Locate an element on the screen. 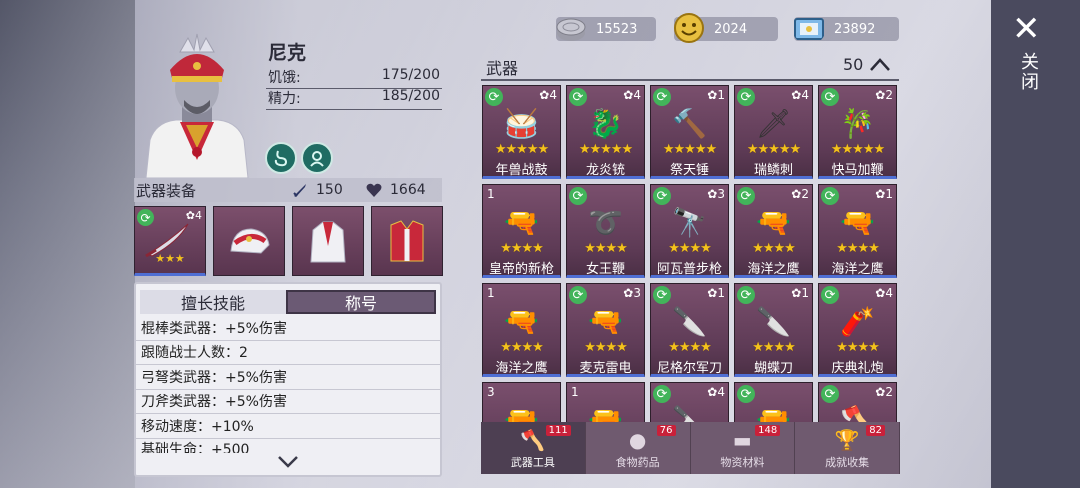  gold-currency: 2024 is located at coordinates (726, 28).